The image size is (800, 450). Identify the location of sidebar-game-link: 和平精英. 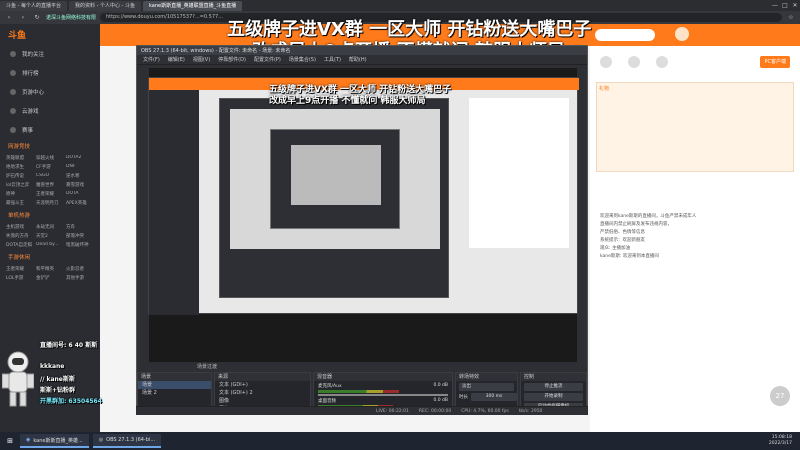
(50, 269).